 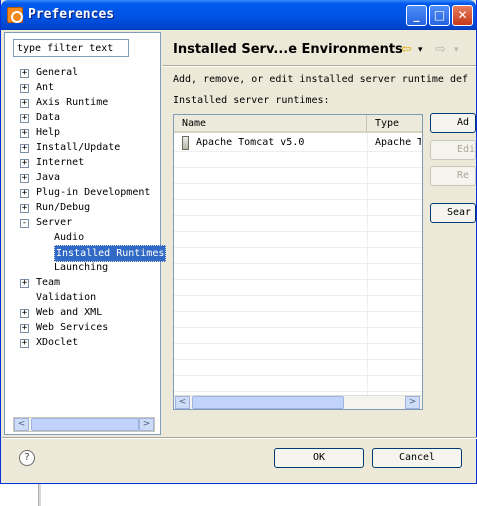 What do you see at coordinates (238, 15) in the screenshot?
I see `title-bar: Preferences _ □ ✕` at bounding box center [238, 15].